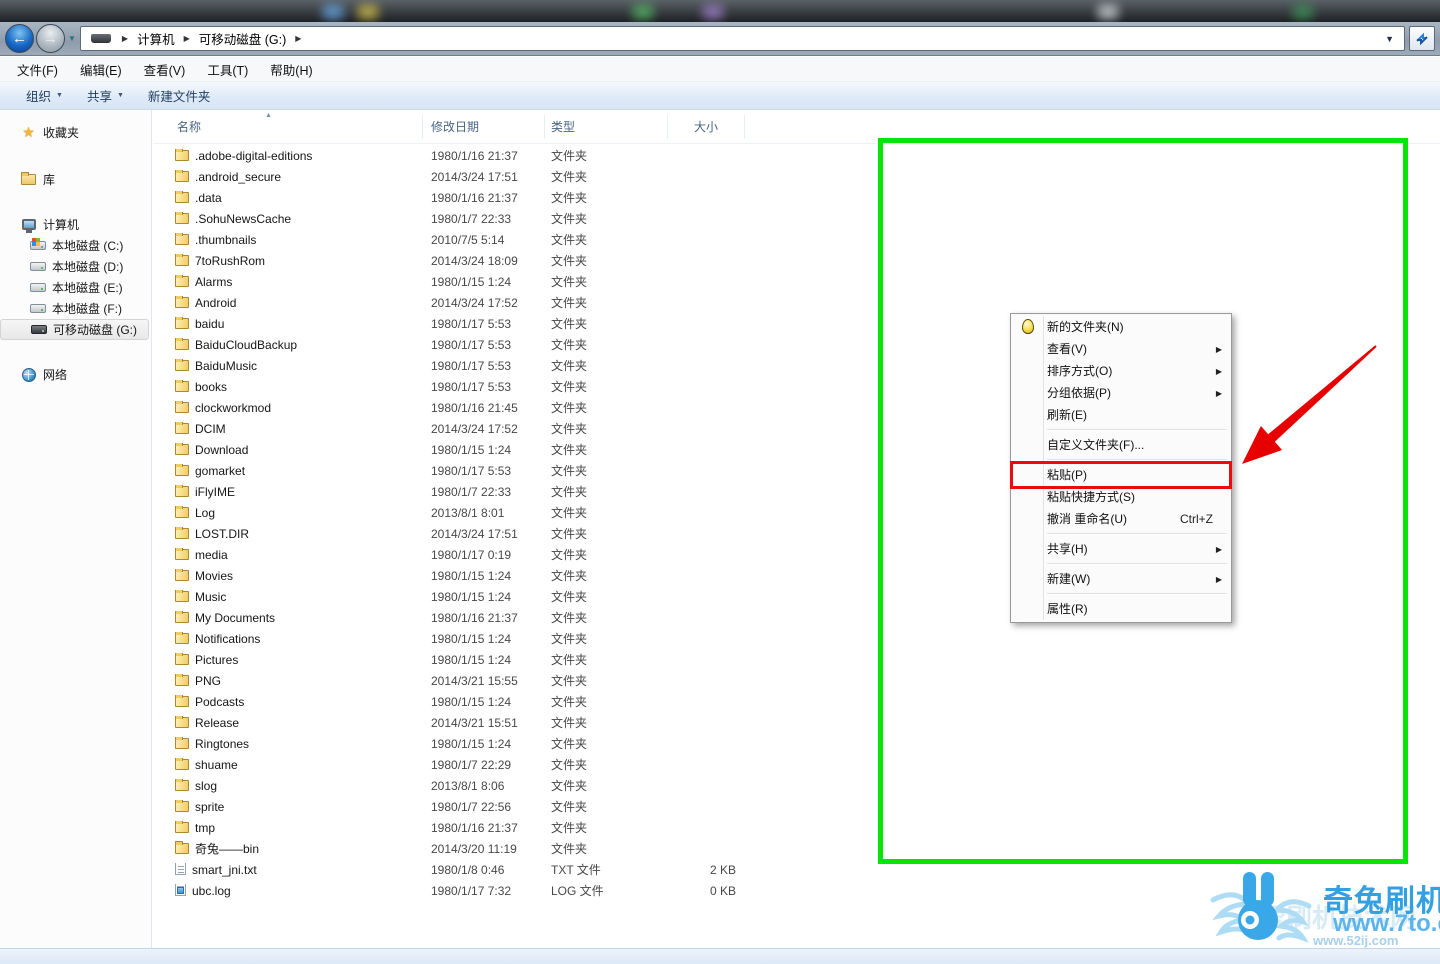 This screenshot has height=964, width=1440. I want to click on menu-bar-item: 编辑(E), so click(101, 69).